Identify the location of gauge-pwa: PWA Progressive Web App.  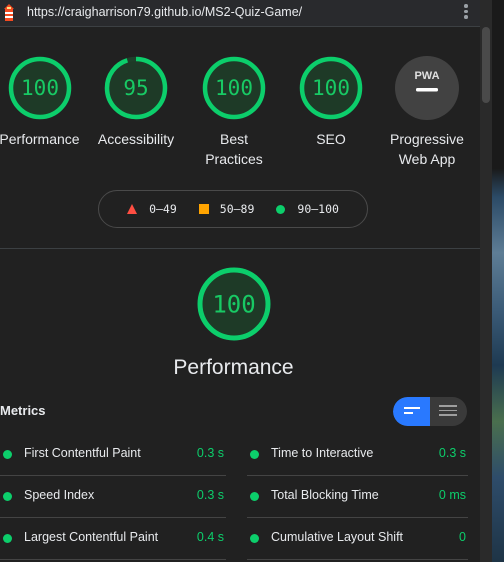
(427, 112).